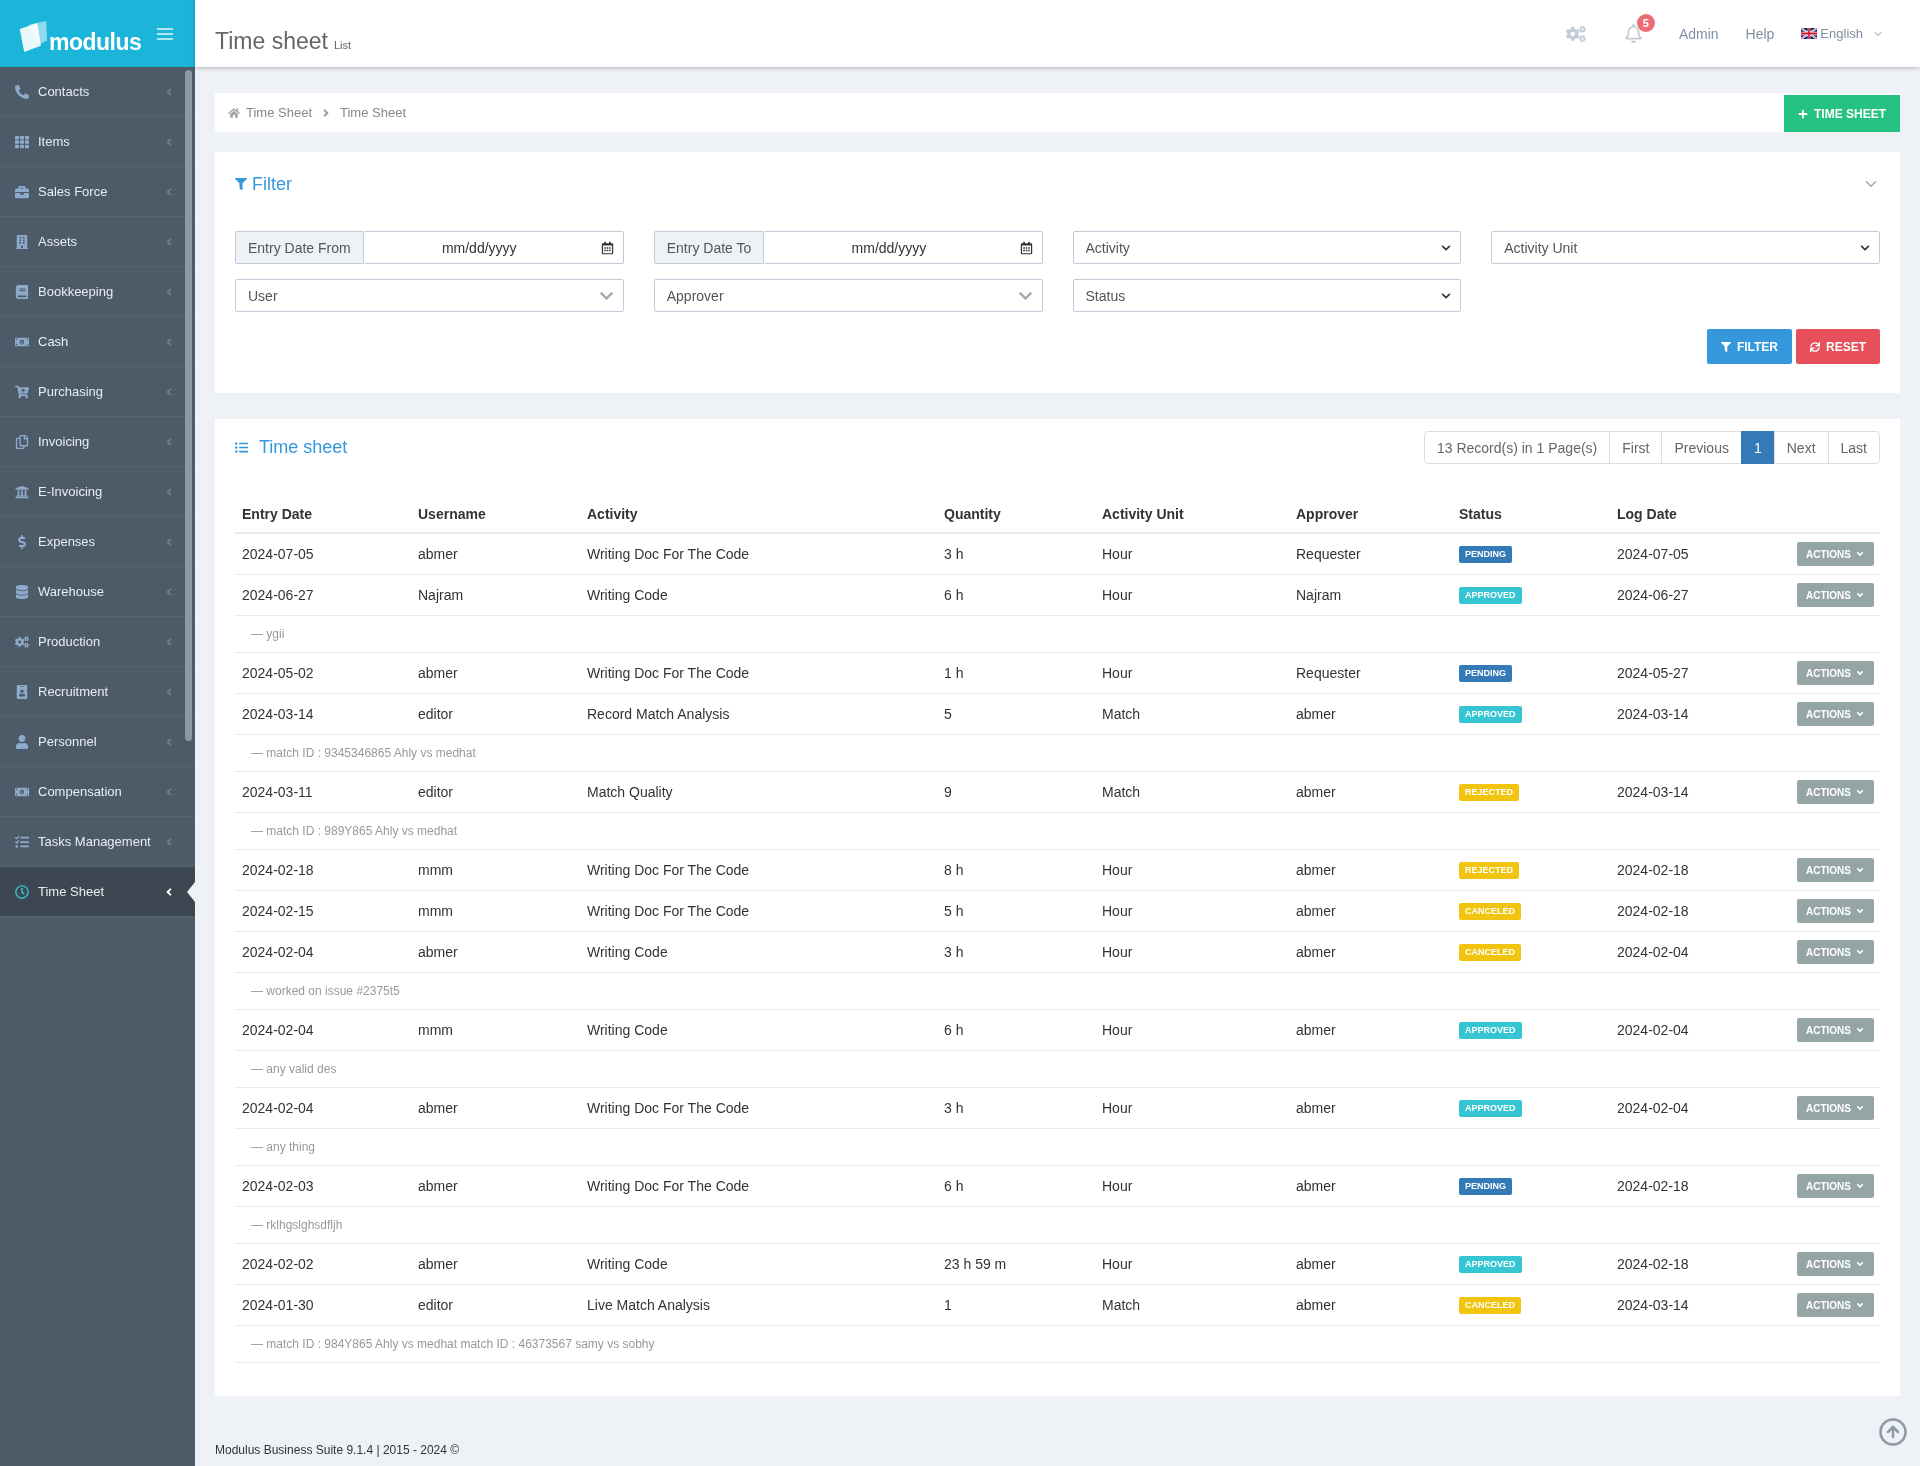 The image size is (1920, 1466). Describe the element at coordinates (1757, 447) in the screenshot. I see `pagination-button: 1` at that location.